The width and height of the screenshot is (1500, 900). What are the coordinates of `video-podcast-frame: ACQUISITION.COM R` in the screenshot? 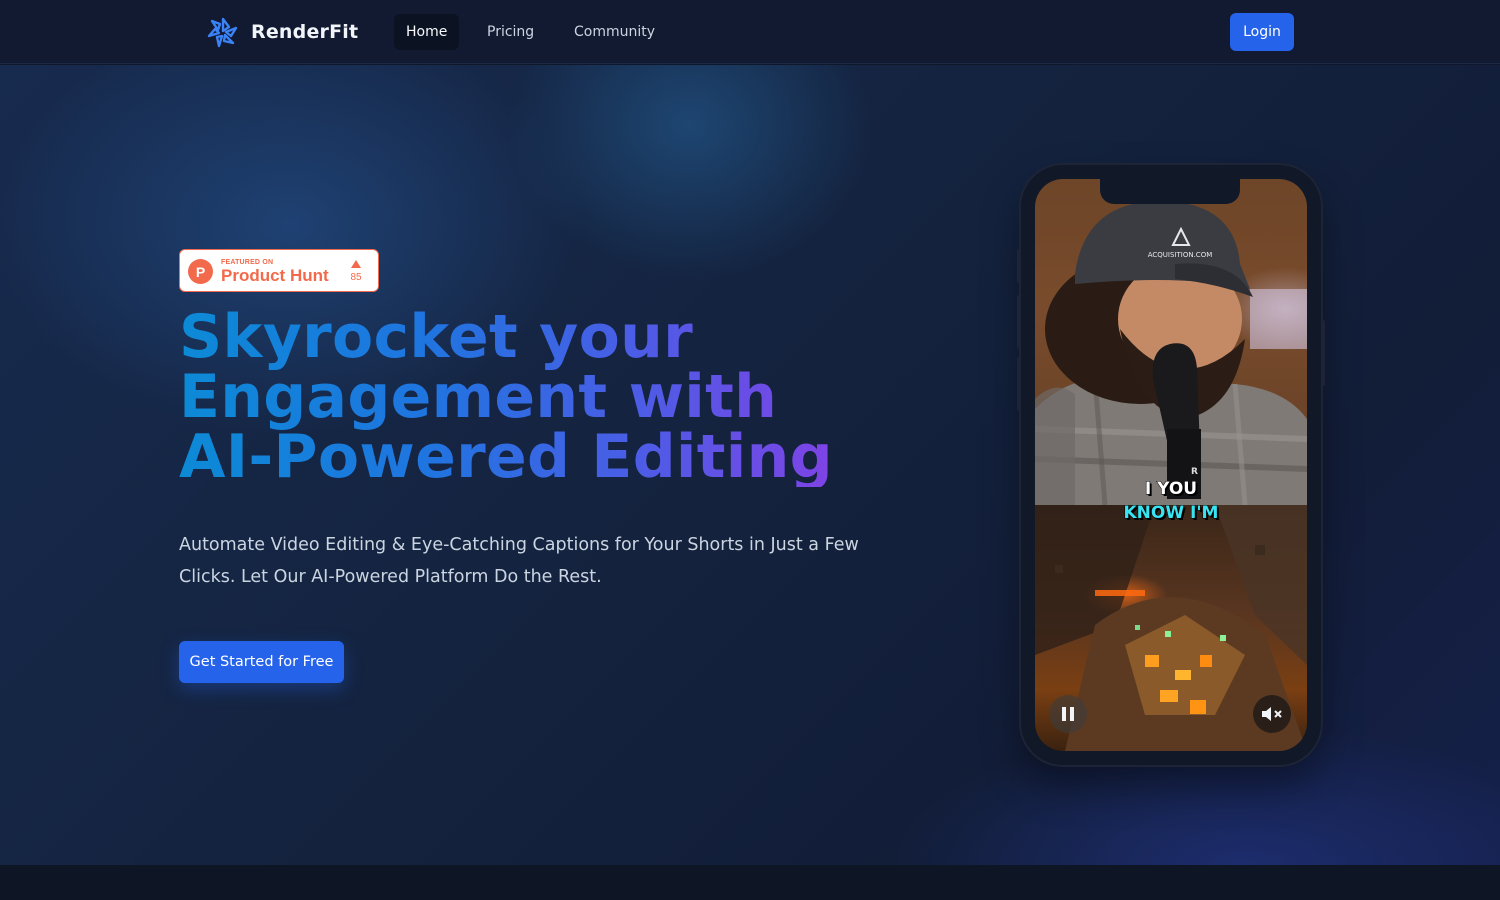 It's located at (1171, 342).